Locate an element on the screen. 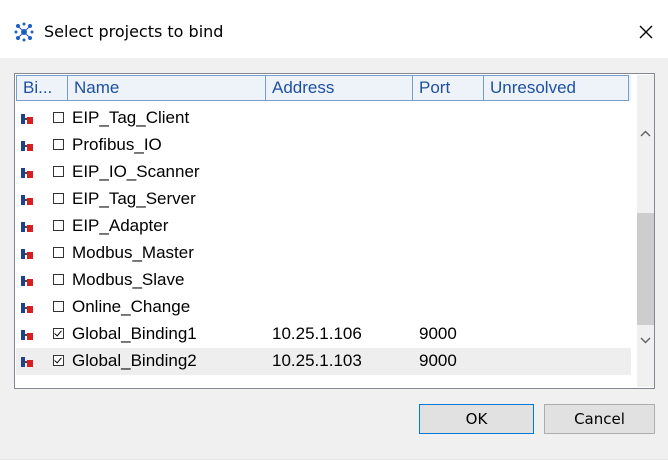 Image resolution: width=668 pixels, height=460 pixels. list-item: EIP_Tag_Server is located at coordinates (323, 199).